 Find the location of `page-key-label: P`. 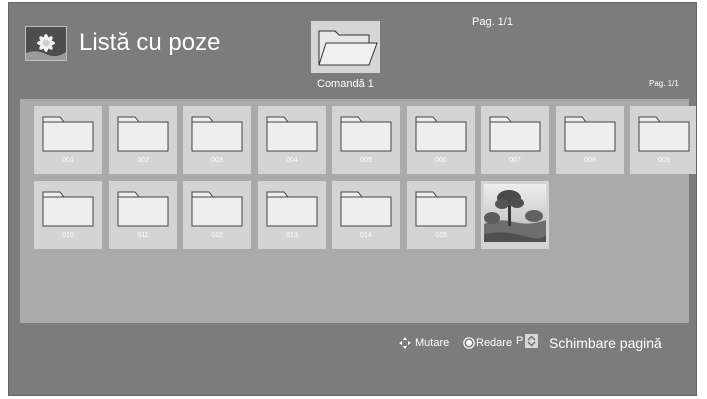

page-key-label: P is located at coordinates (520, 341).